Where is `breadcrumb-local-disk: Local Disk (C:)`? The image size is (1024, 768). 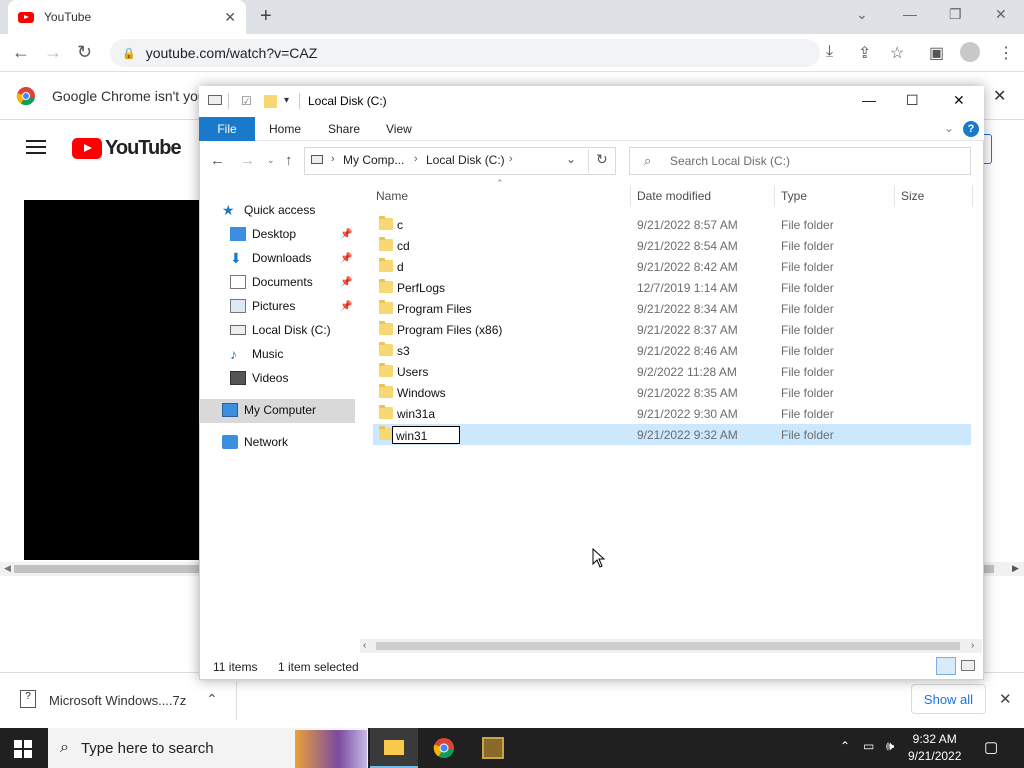
breadcrumb-local-disk: Local Disk (C:) is located at coordinates (465, 160).